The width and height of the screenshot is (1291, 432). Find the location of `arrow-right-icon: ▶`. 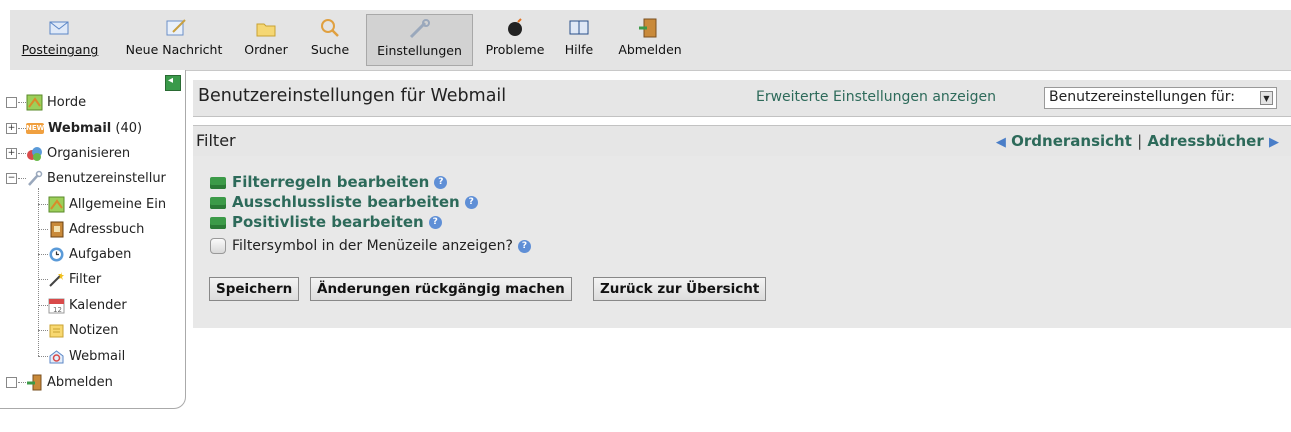

arrow-right-icon: ▶ is located at coordinates (1274, 142).